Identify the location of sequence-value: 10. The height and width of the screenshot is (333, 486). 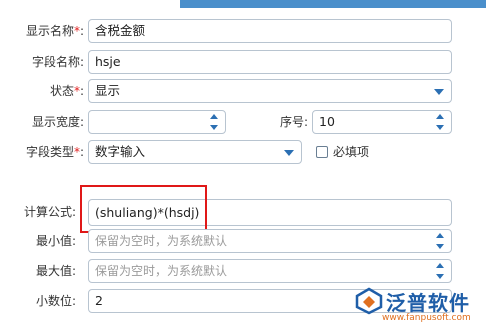
(327, 121).